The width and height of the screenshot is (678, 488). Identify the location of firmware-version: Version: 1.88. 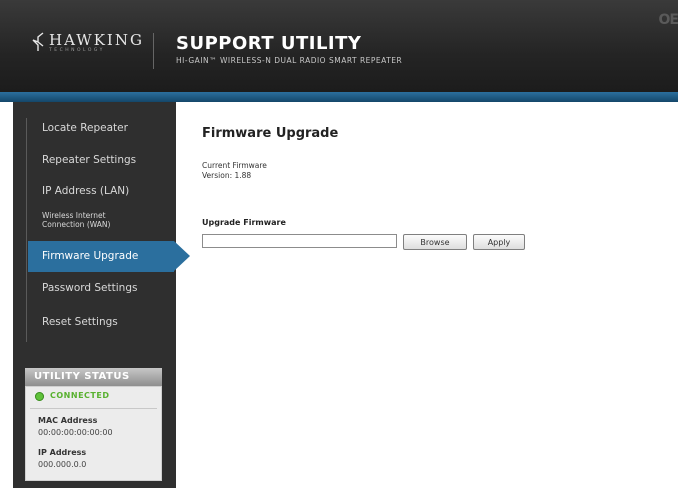
(227, 175).